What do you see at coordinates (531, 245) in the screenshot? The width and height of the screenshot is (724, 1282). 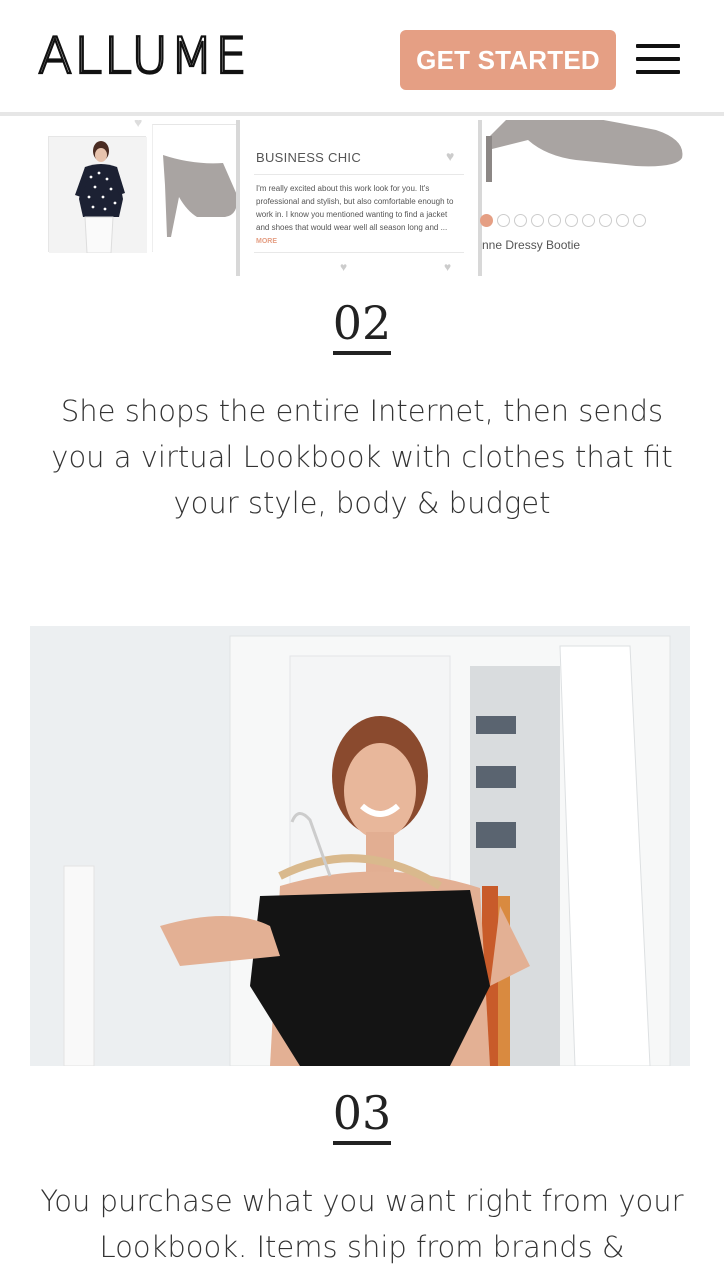 I see `product-name: nne Dressy Bootie` at bounding box center [531, 245].